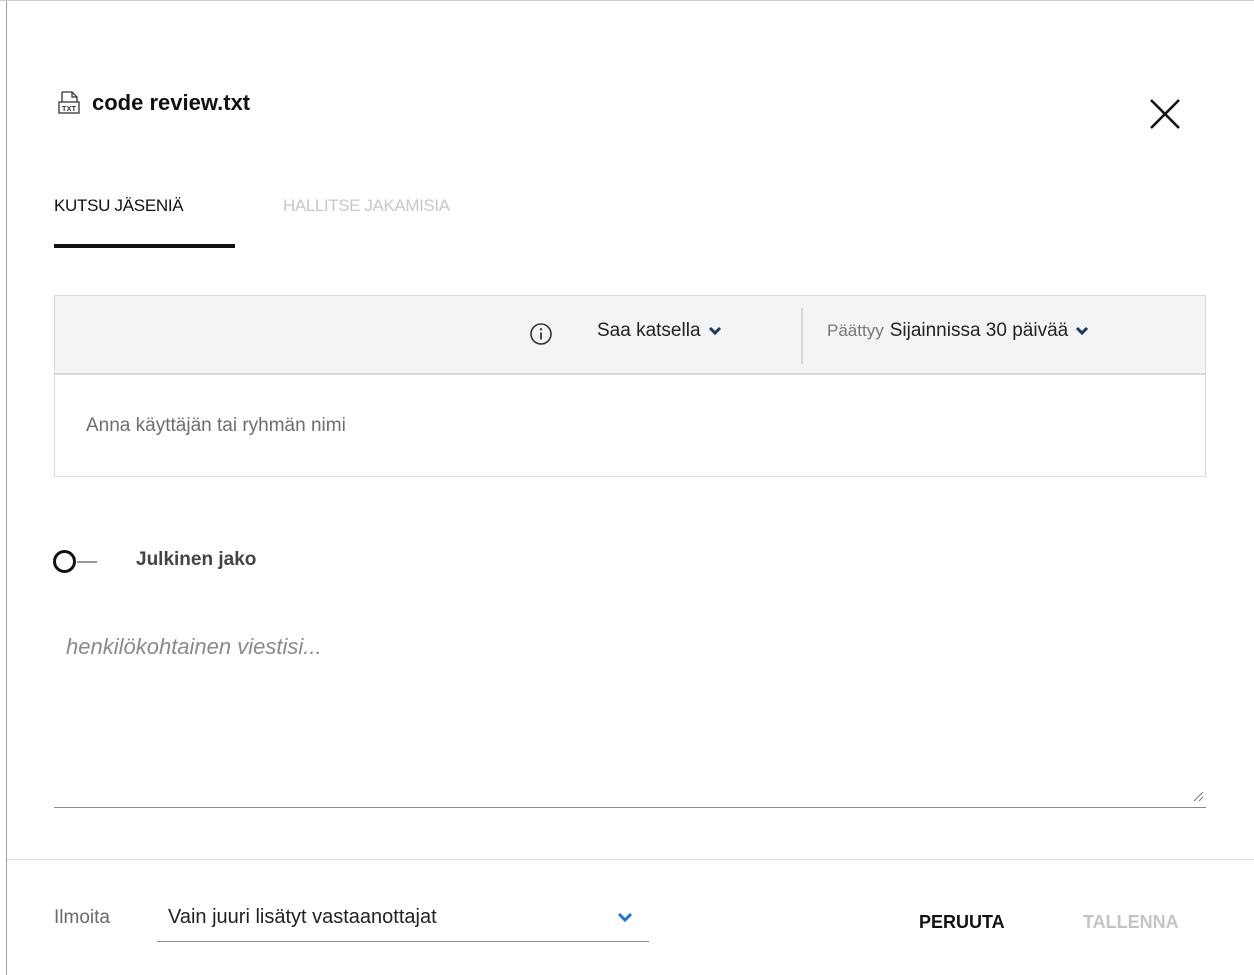 This screenshot has height=975, width=1254. I want to click on toggle-track, so click(87, 562).